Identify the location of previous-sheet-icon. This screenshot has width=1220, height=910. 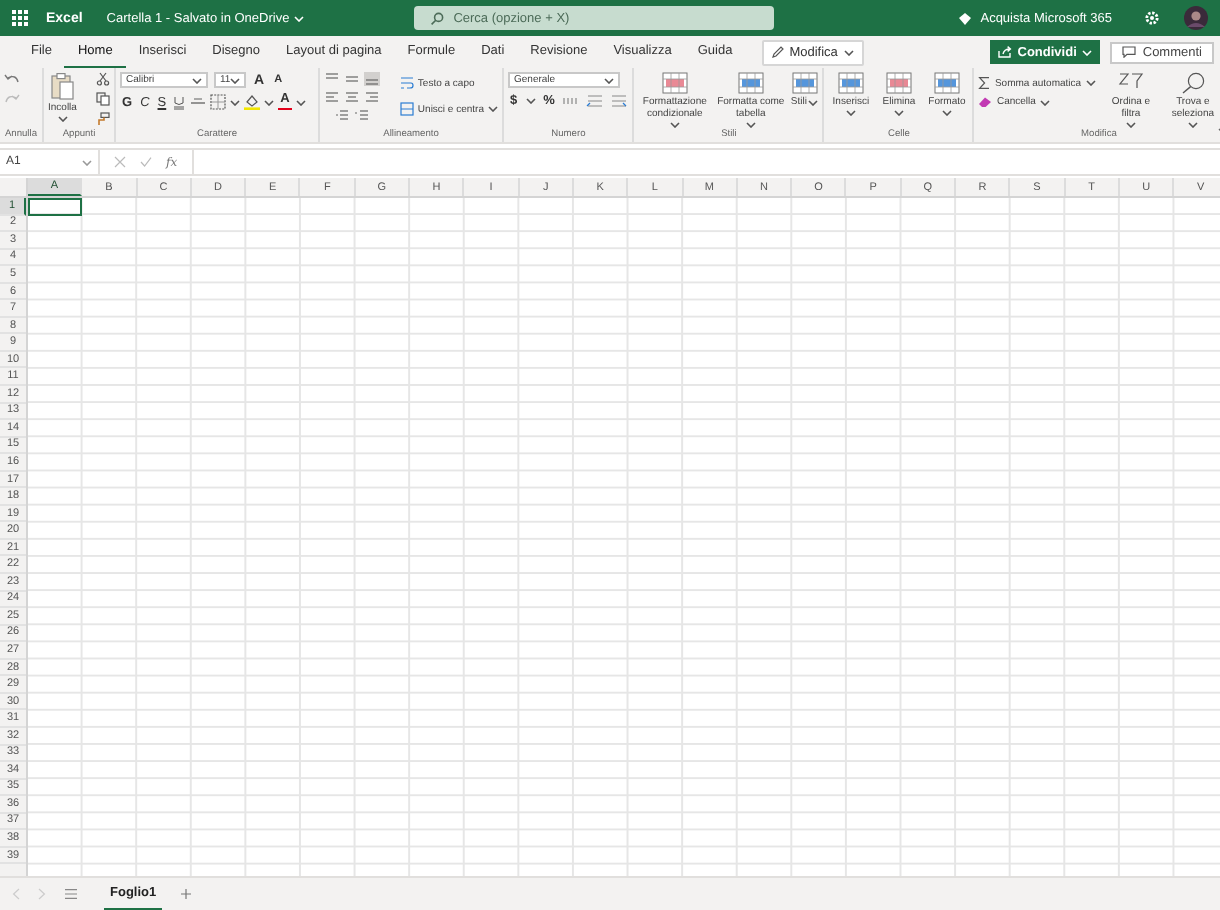
(16, 894).